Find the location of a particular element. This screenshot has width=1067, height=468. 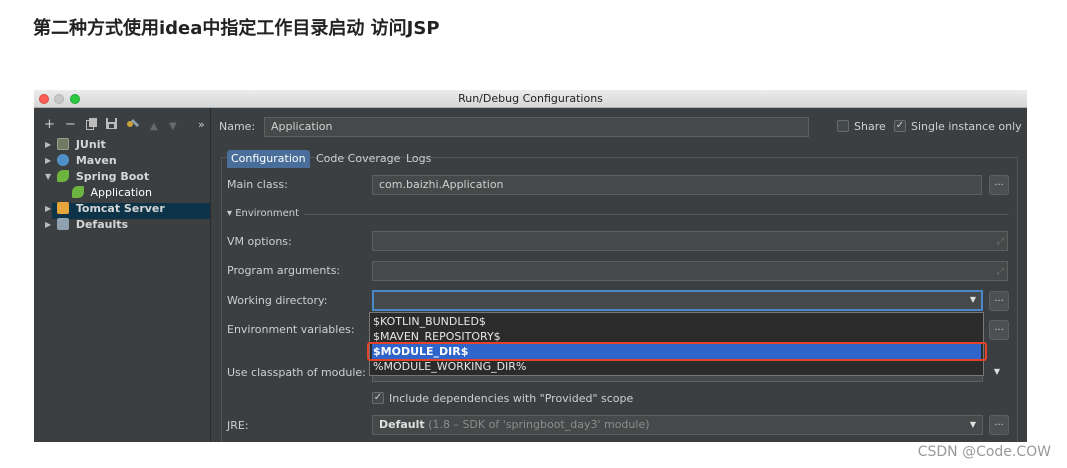

working-directory-label: Working directory: is located at coordinates (277, 300).